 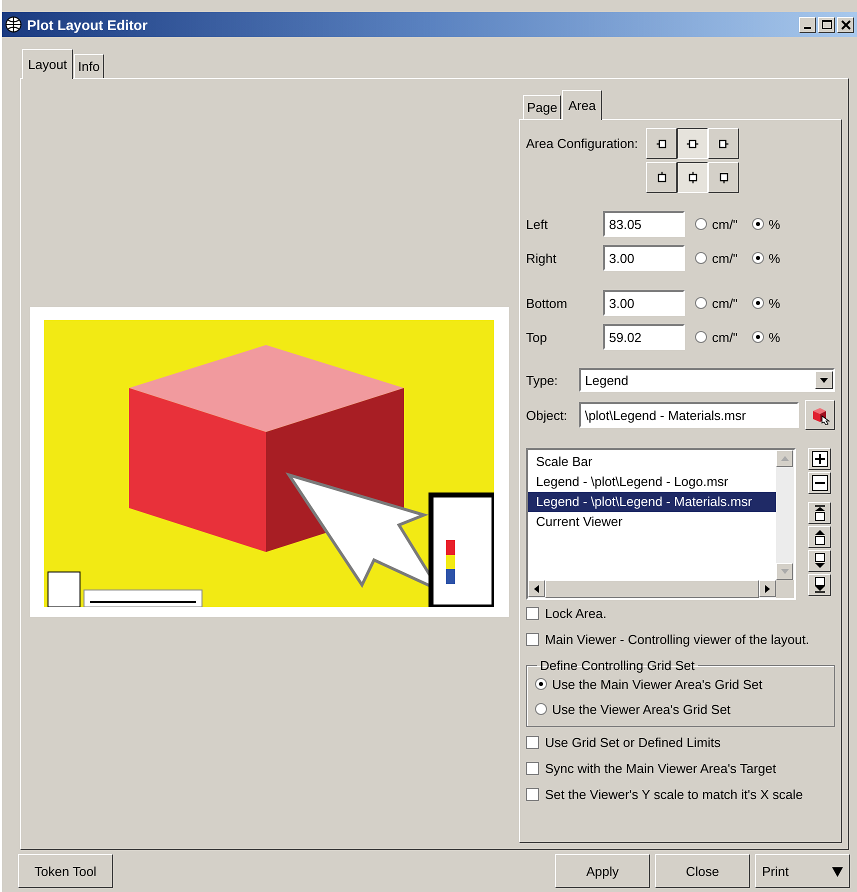 What do you see at coordinates (652, 522) in the screenshot?
I see `list-item: Current Viewer` at bounding box center [652, 522].